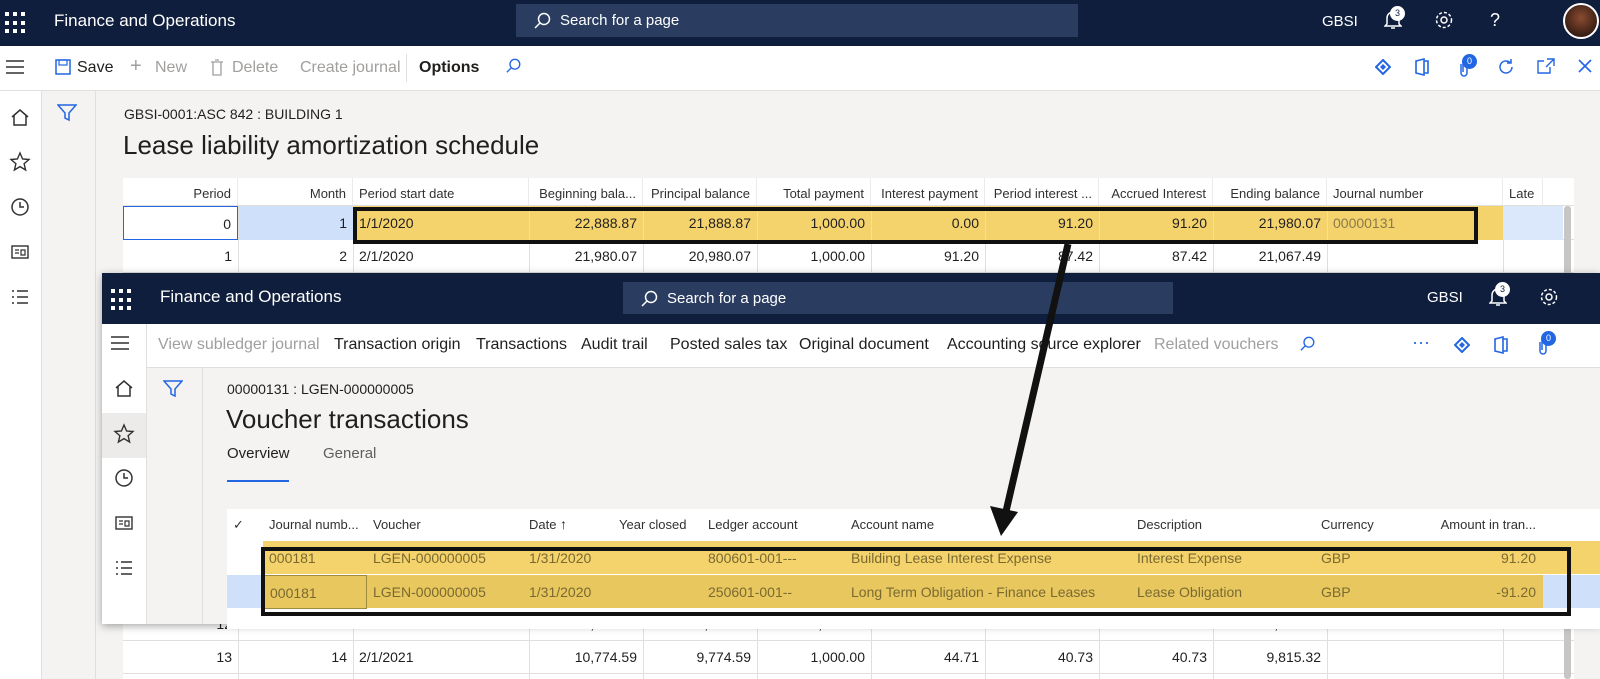 This screenshot has width=1600, height=679. I want to click on highlight-box-schedule, so click(915, 225).